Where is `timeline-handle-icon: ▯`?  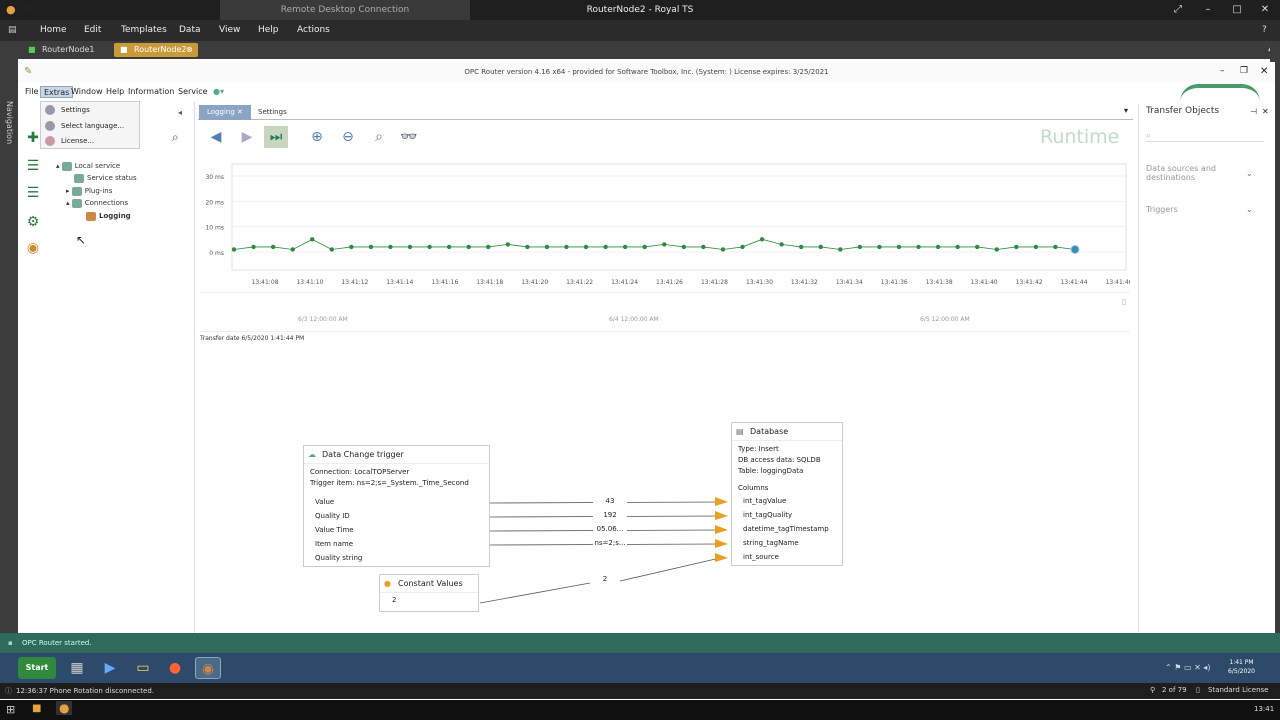
timeline-handle-icon: ▯ is located at coordinates (1124, 301).